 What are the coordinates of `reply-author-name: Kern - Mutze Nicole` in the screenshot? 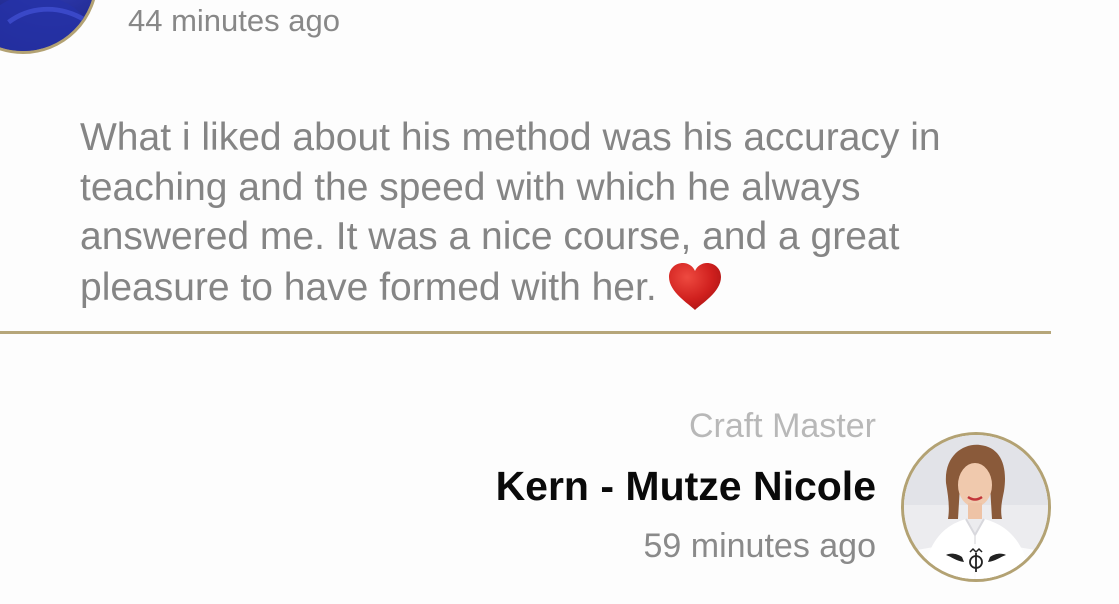 It's located at (686, 486).